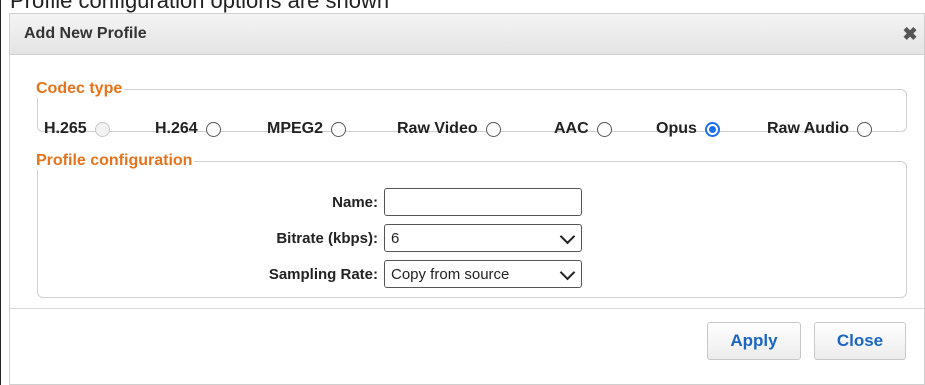  Describe the element at coordinates (754, 341) in the screenshot. I see `apply-button: Apply` at that location.